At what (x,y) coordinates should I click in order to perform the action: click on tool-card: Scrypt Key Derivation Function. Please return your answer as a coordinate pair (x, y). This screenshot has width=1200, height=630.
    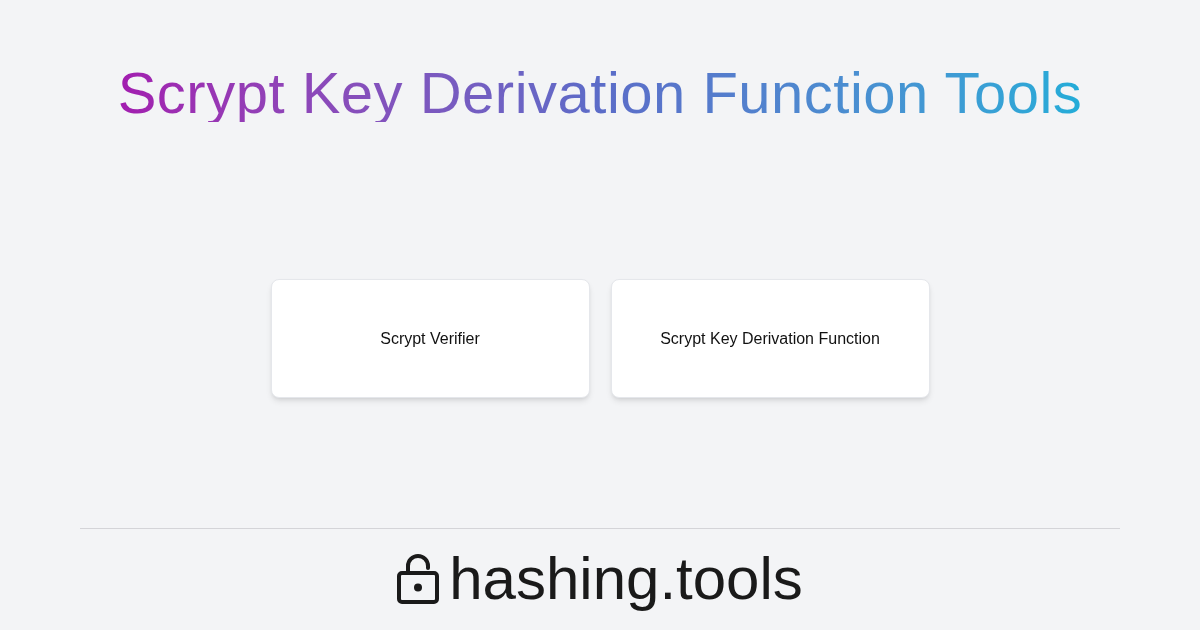
    Looking at the image, I should click on (770, 338).